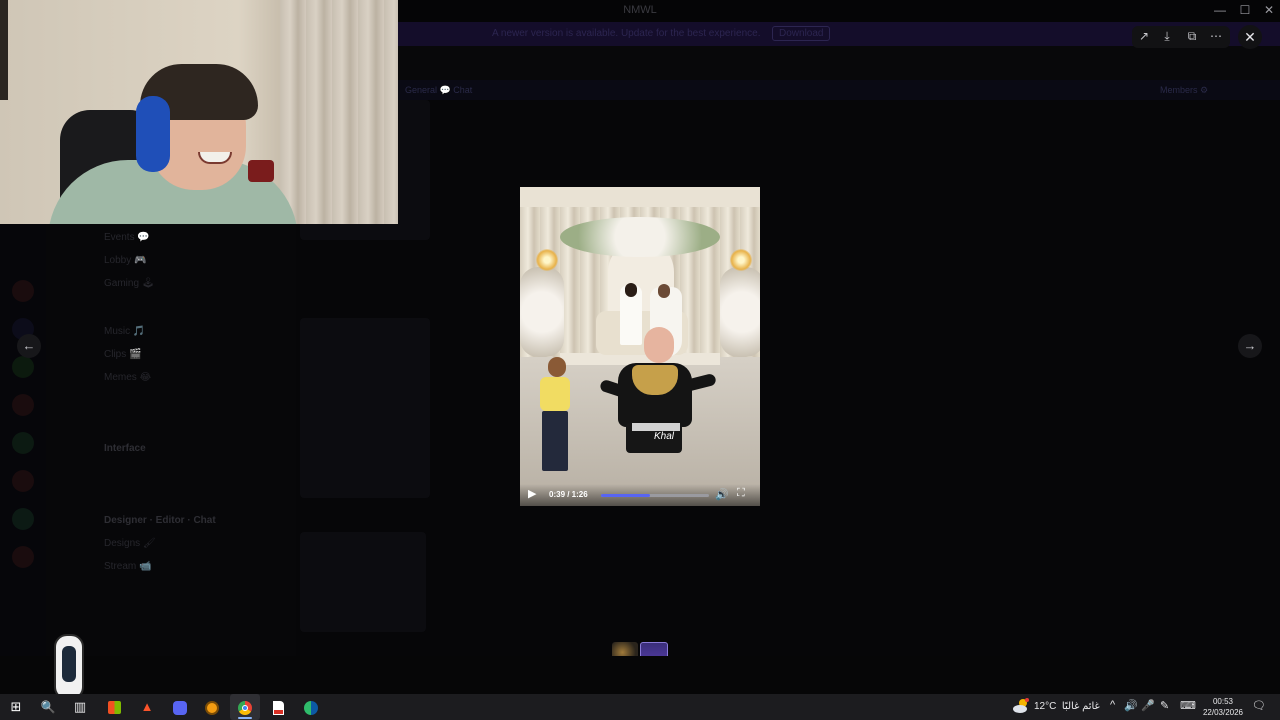 The height and width of the screenshot is (720, 1280). I want to click on user-emblem-avatar, so click(69, 667).